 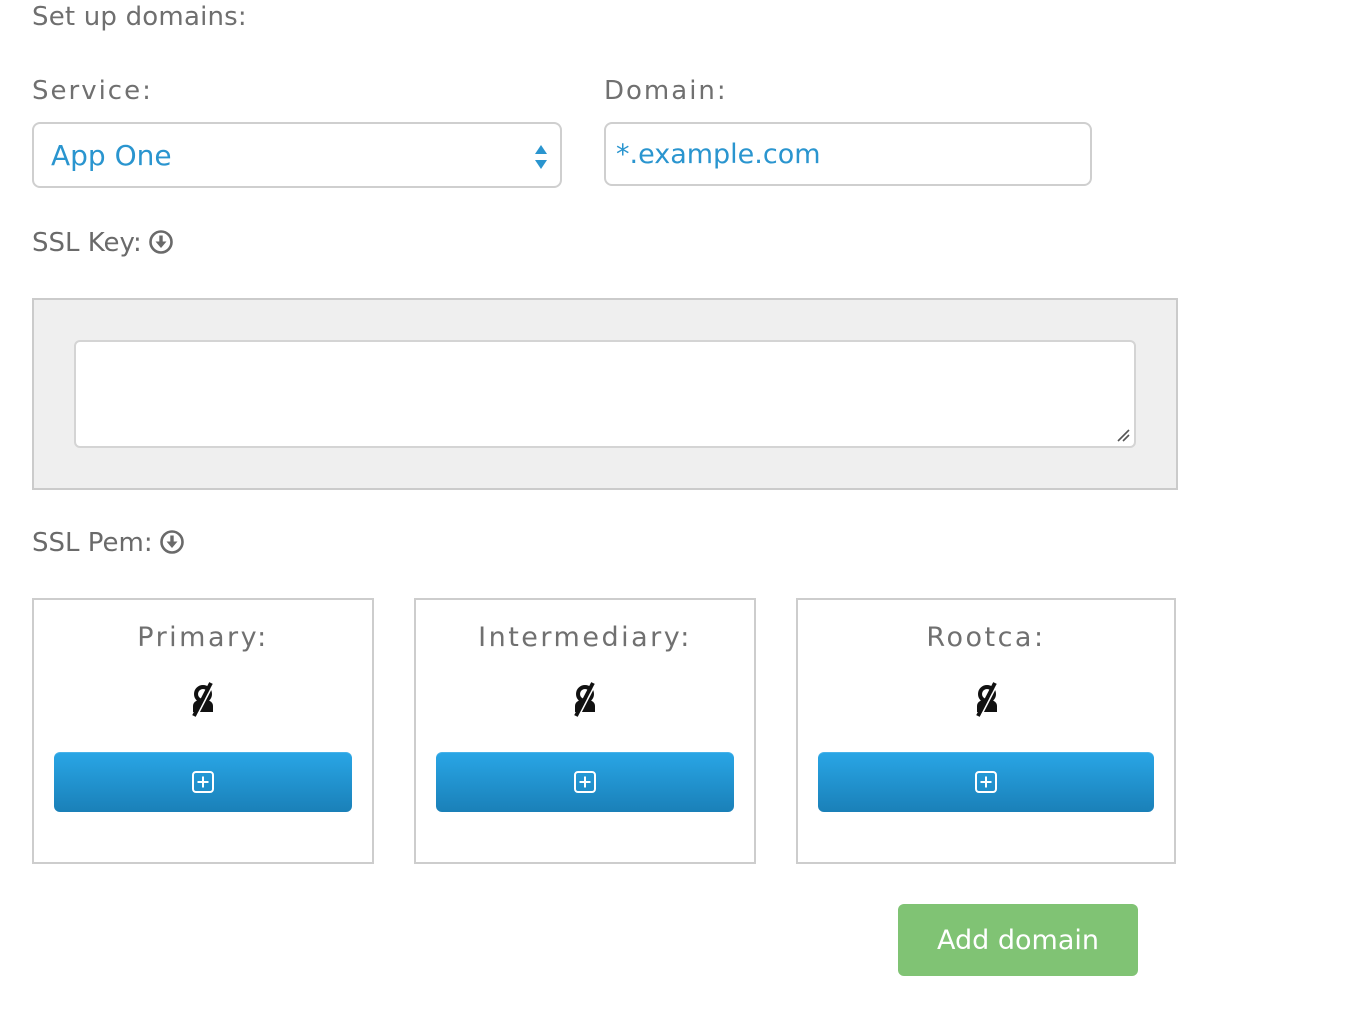 I want to click on service-select-value: App One, so click(x=111, y=155).